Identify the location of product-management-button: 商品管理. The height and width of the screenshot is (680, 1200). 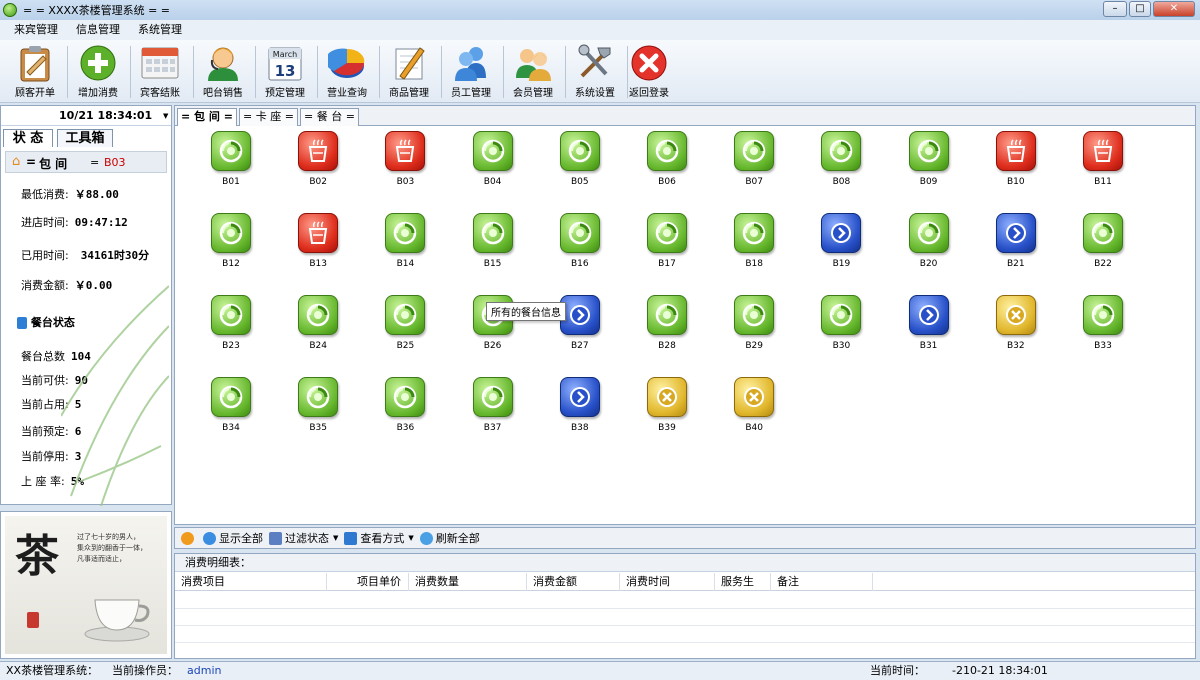
(409, 71).